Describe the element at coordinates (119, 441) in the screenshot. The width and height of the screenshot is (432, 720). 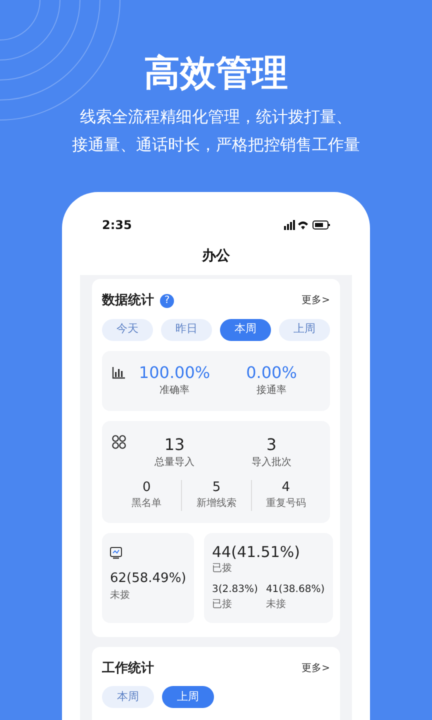
I see `grid-icon` at that location.